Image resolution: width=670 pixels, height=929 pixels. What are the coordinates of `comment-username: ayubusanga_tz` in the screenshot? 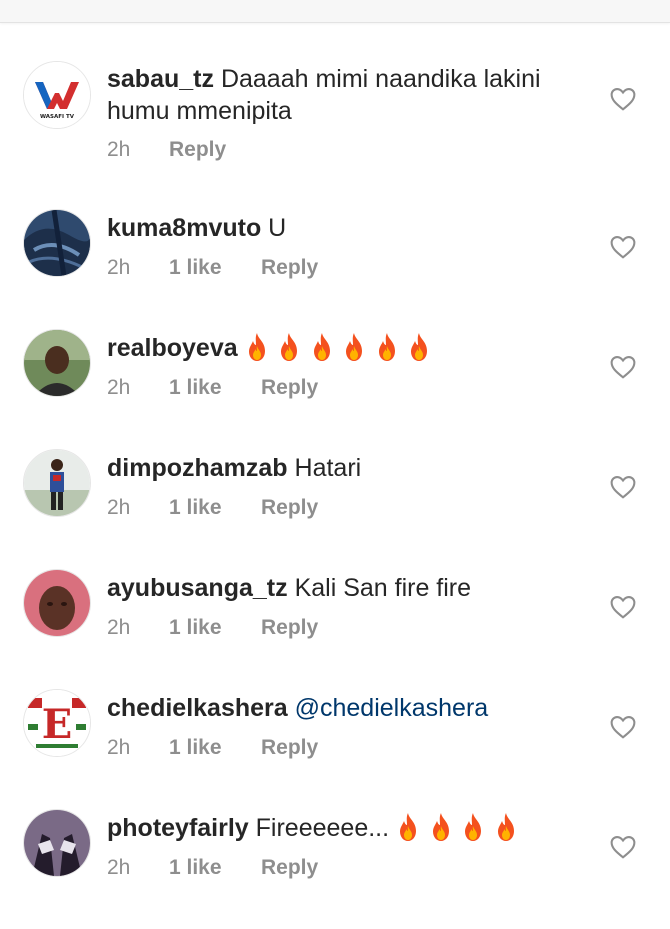 It's located at (197, 588).